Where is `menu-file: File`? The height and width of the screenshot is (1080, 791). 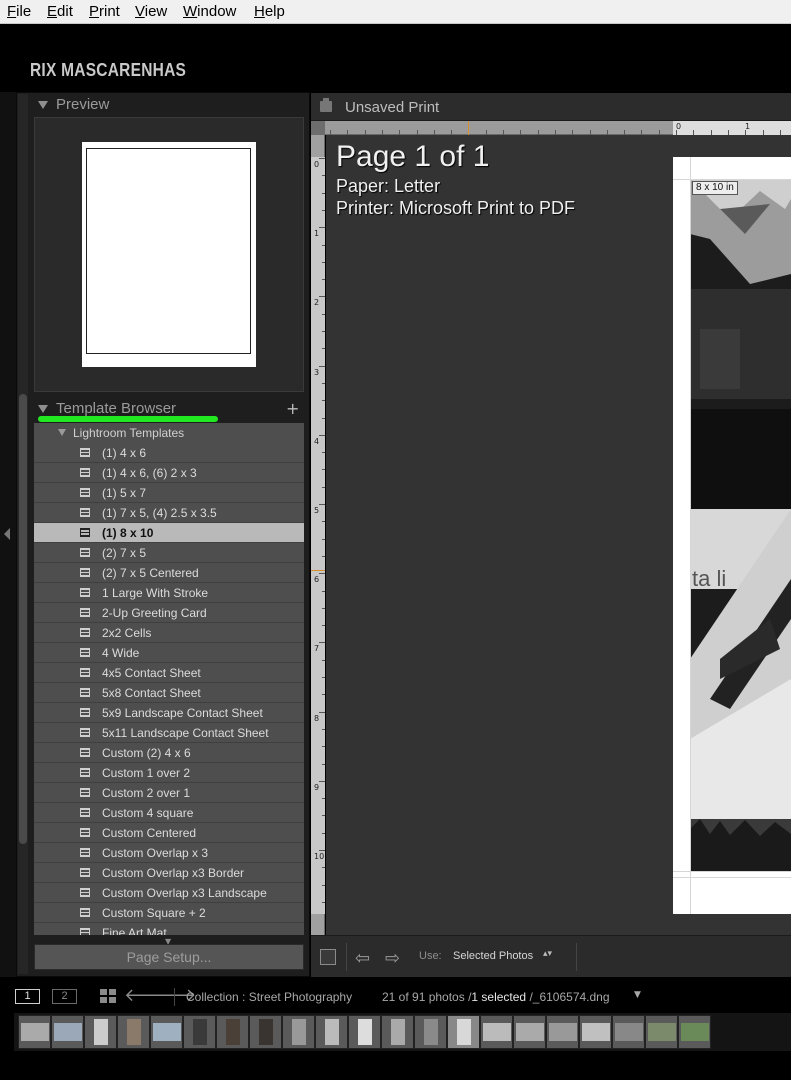
menu-file: File is located at coordinates (19, 11).